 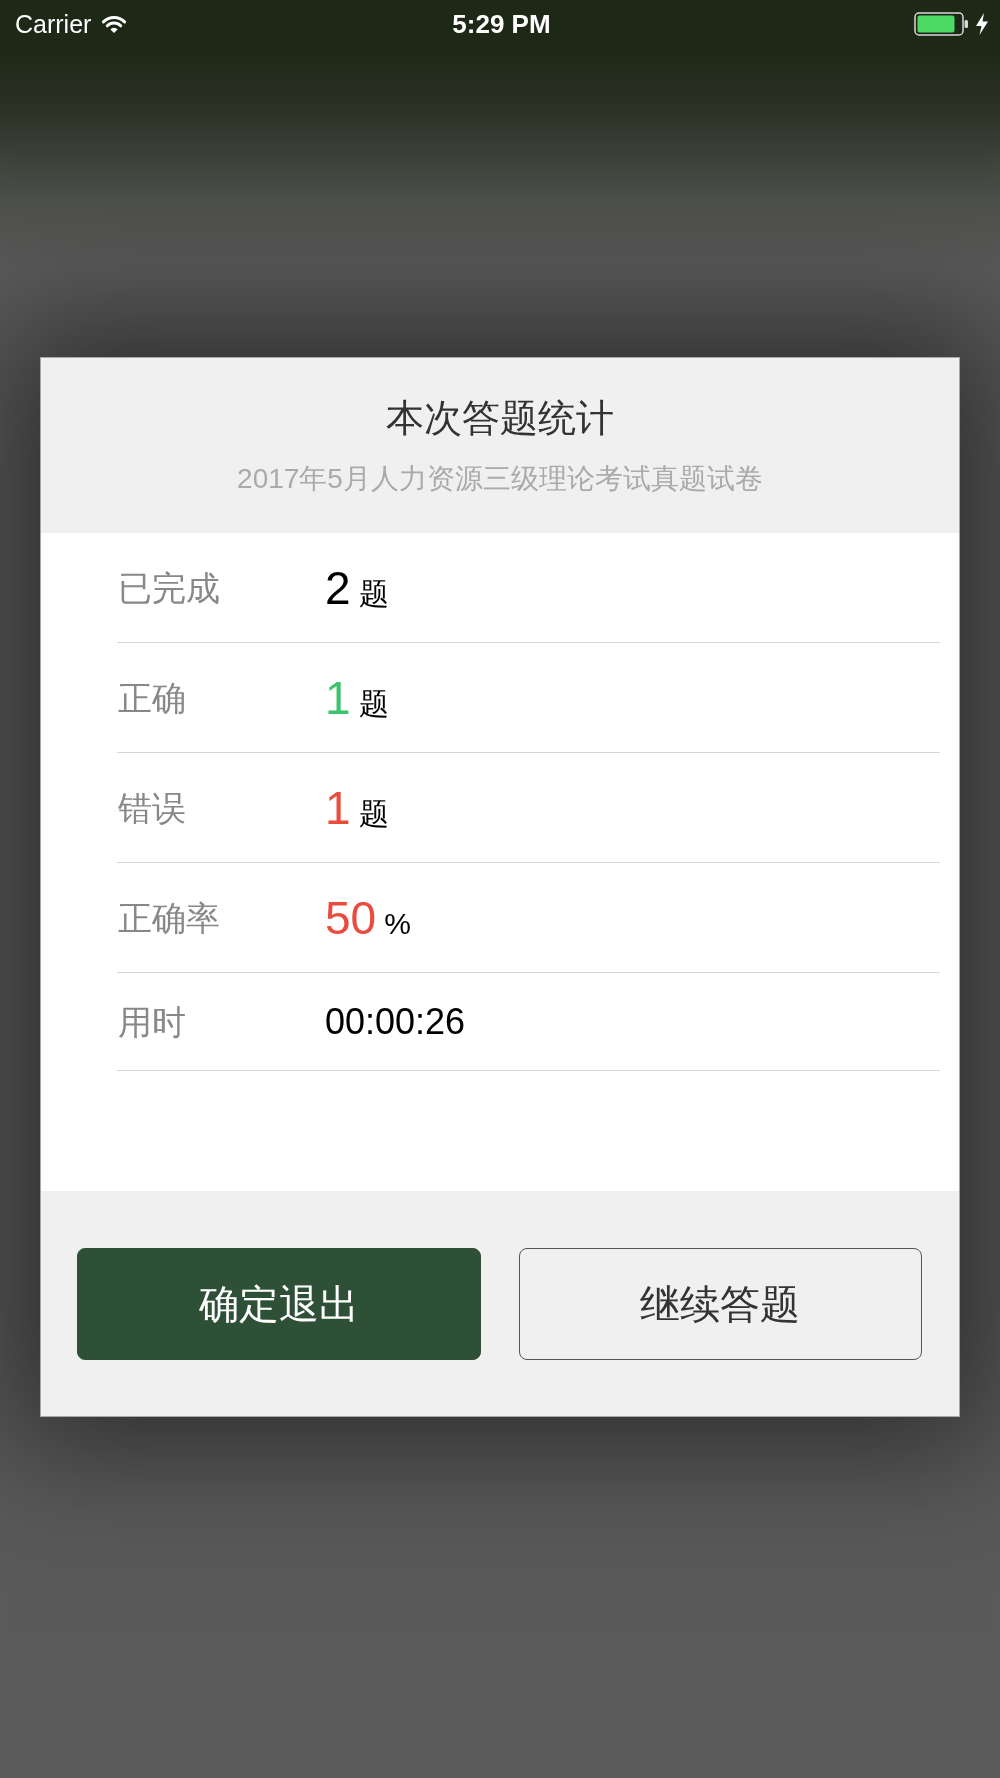 I want to click on battery-icon, so click(x=942, y=24).